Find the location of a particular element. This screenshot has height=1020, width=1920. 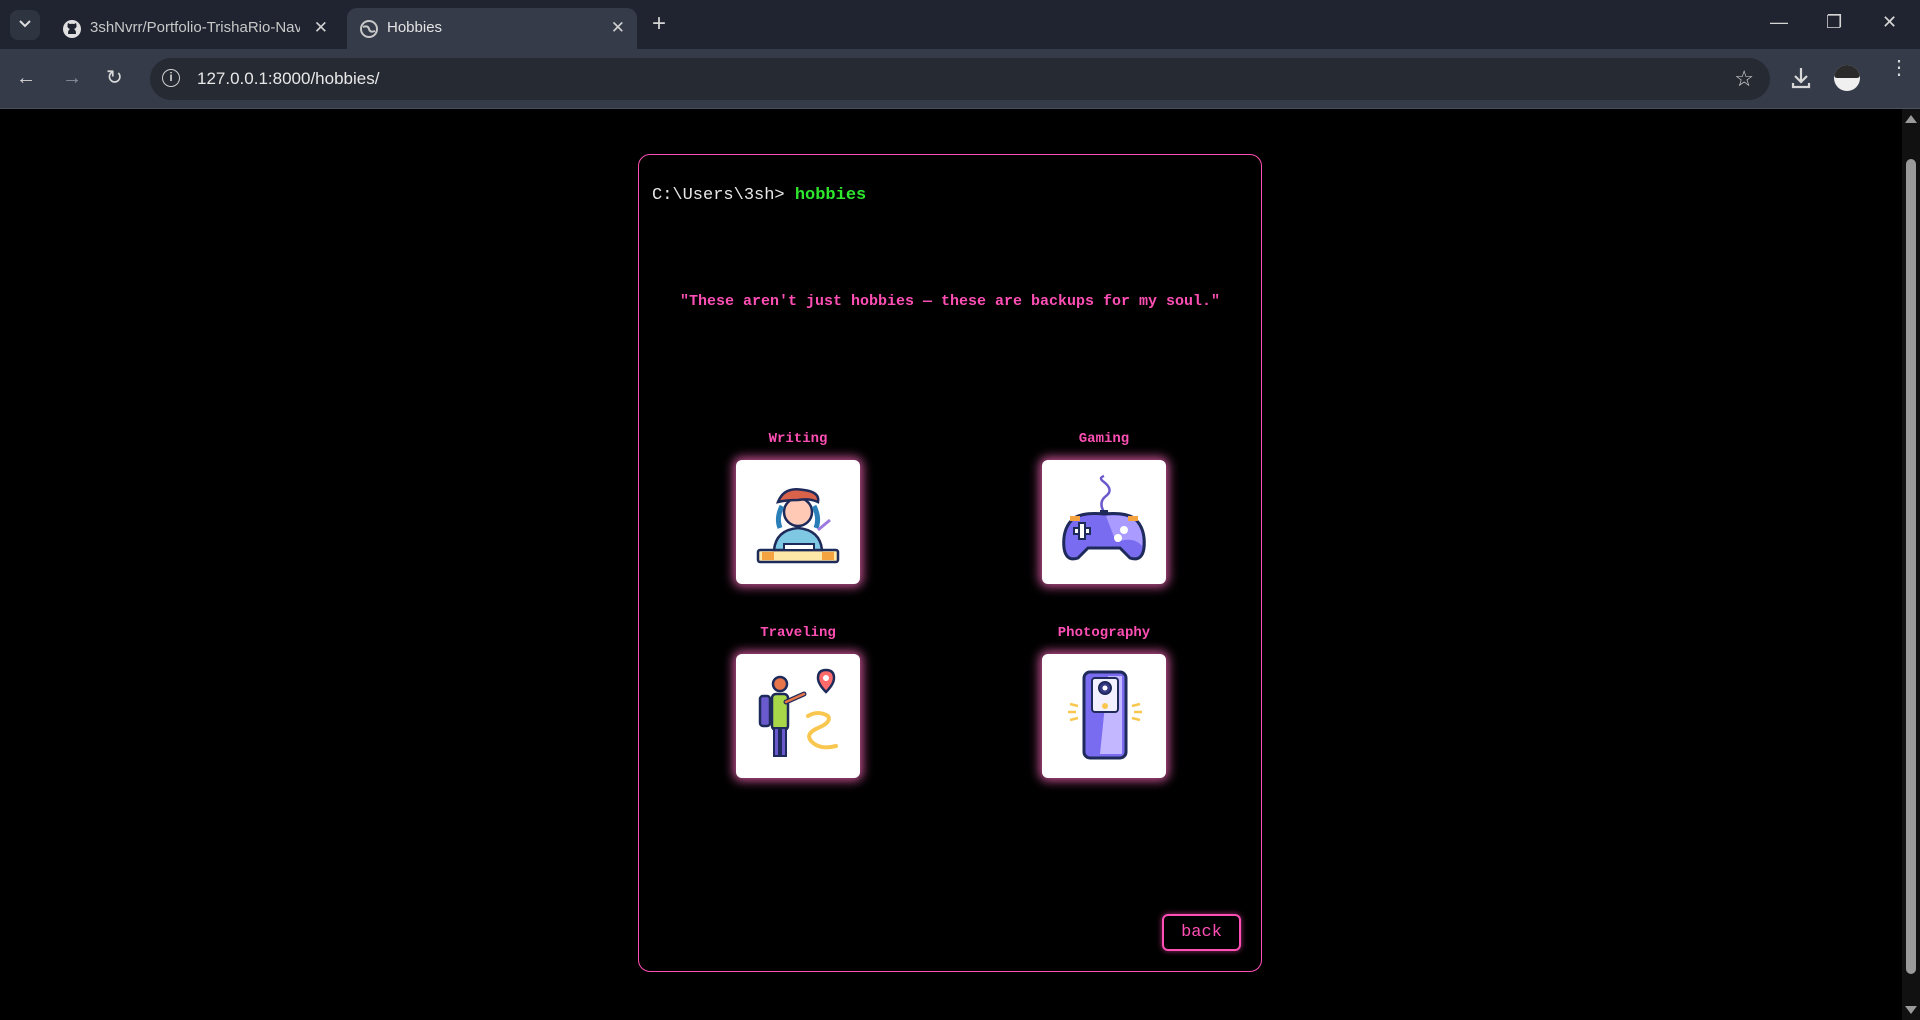

tab-title: Hobbies is located at coordinates (415, 27).